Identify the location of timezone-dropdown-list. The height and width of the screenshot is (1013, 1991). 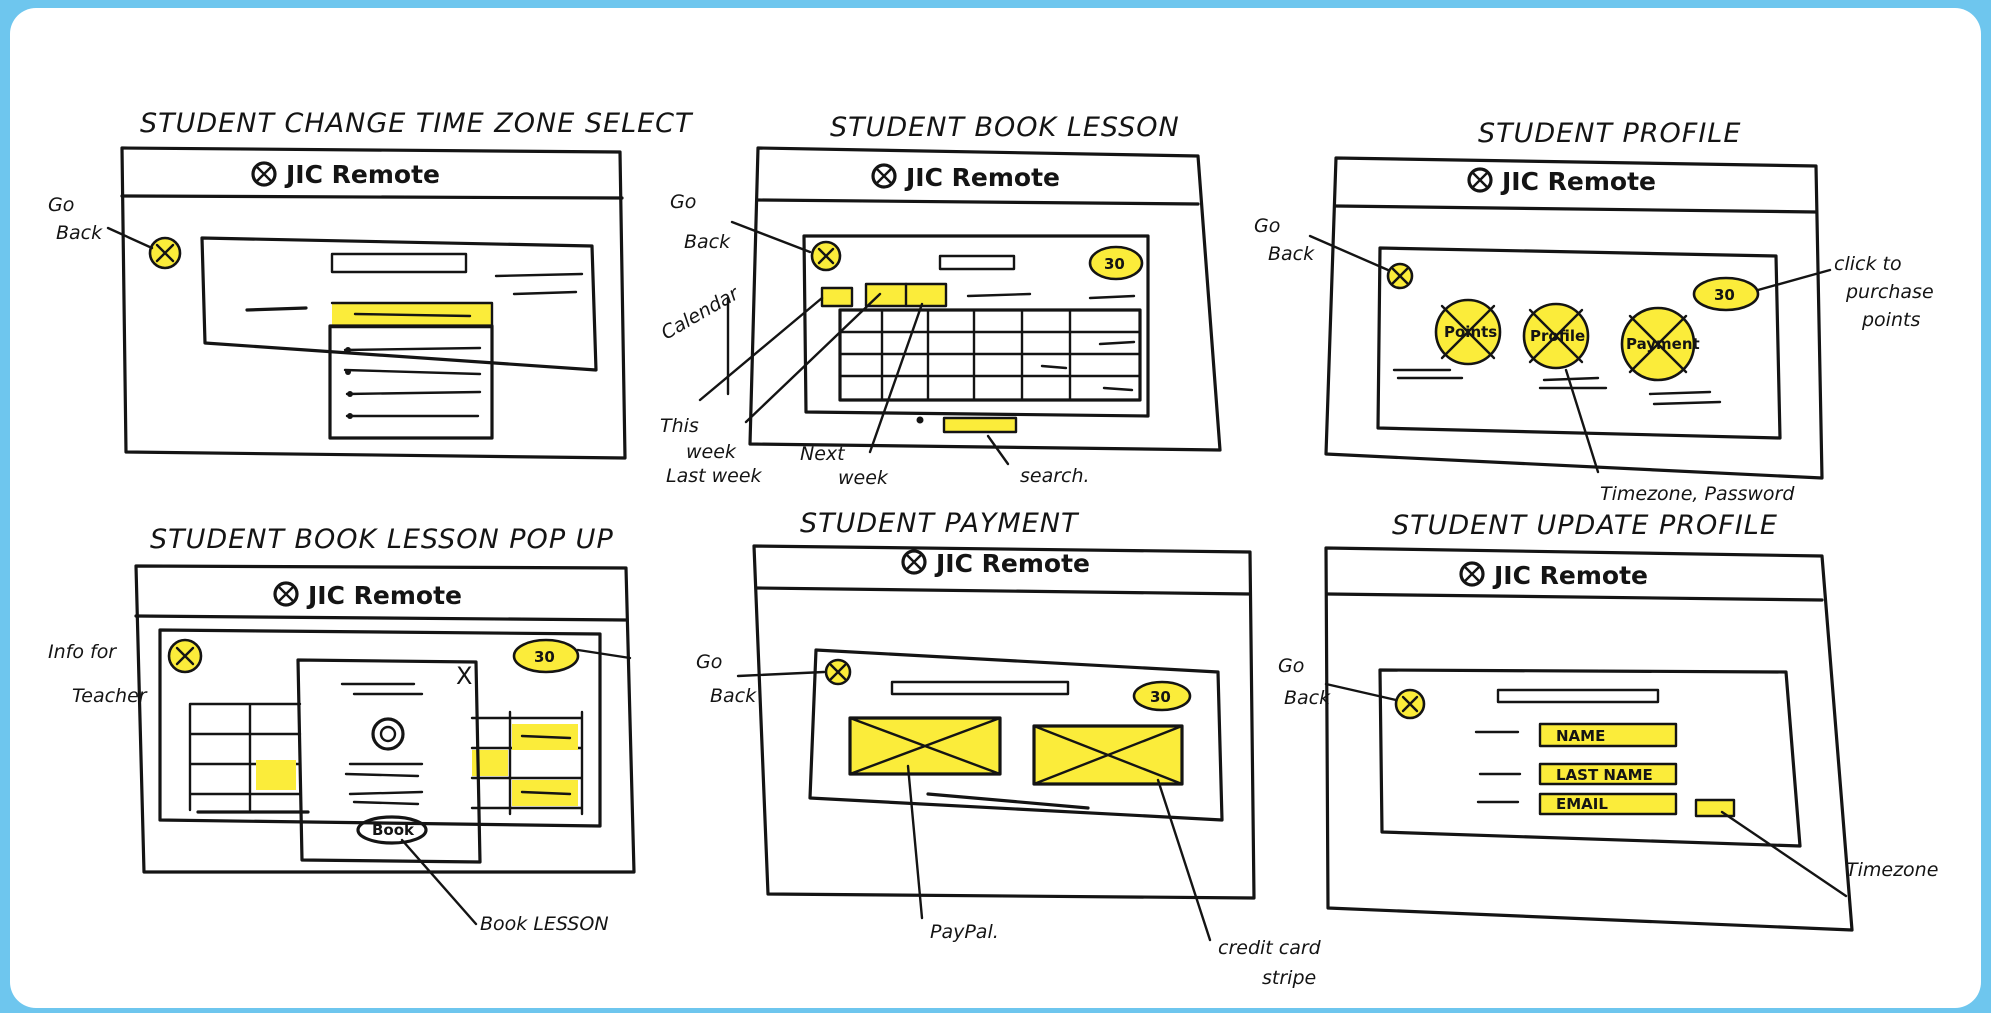
(411, 382).